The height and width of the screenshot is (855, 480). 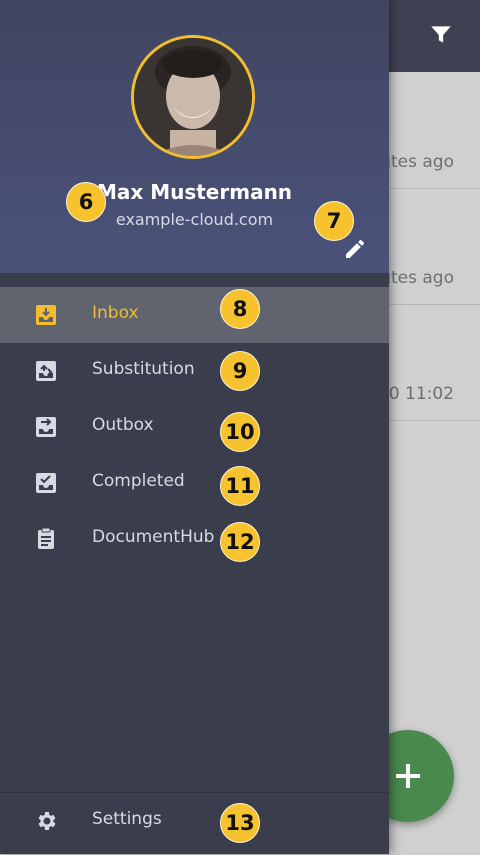 I want to click on menu-item-label: Completed, so click(x=138, y=481).